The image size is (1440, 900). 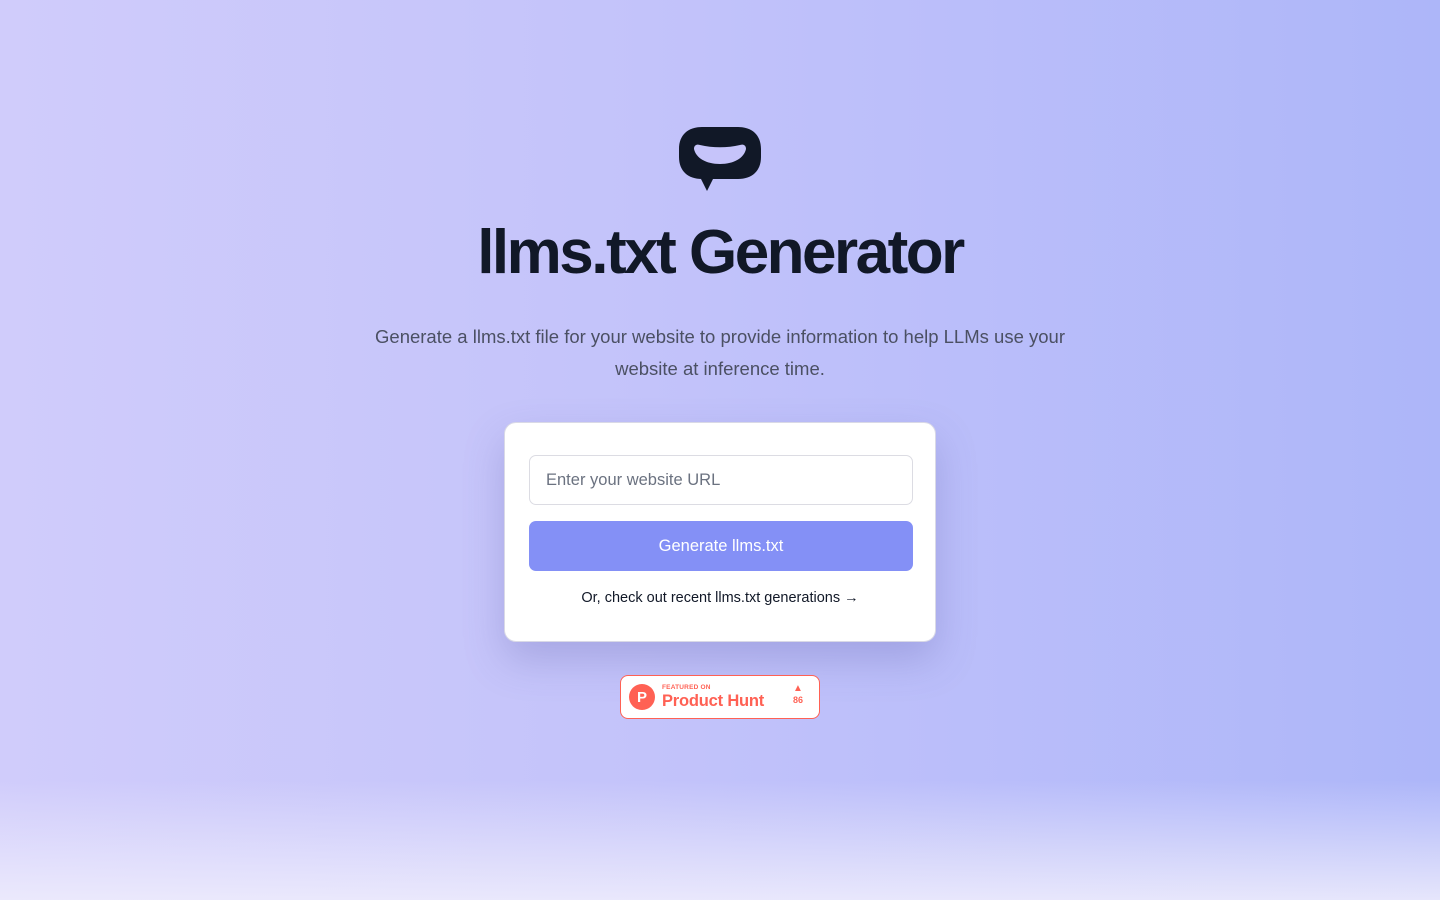 What do you see at coordinates (642, 697) in the screenshot?
I see `product-hunt-logo-icon: P` at bounding box center [642, 697].